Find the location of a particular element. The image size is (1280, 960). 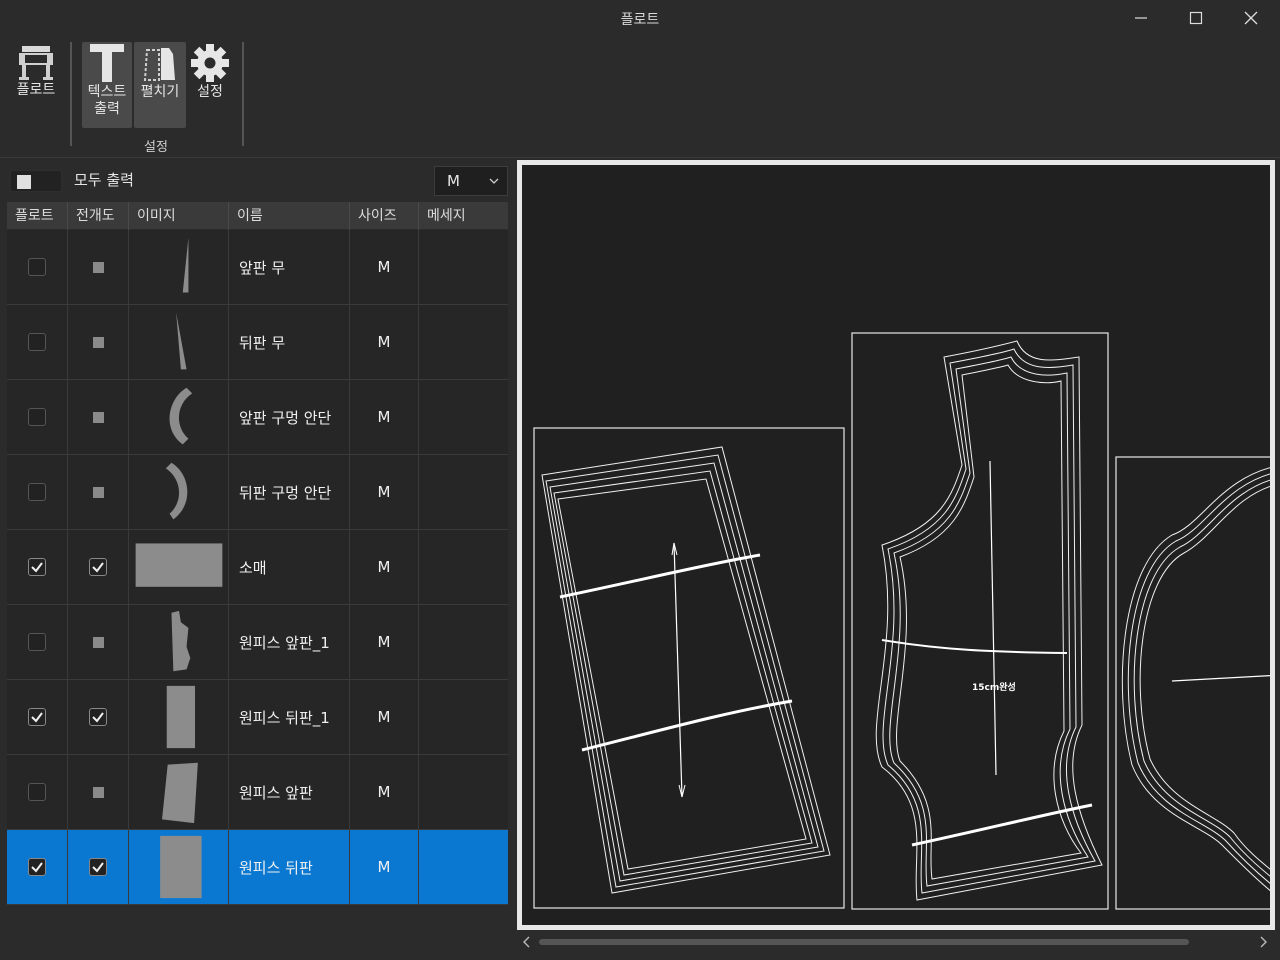

table-row: 원피스 뒤판 M is located at coordinates (257, 867).